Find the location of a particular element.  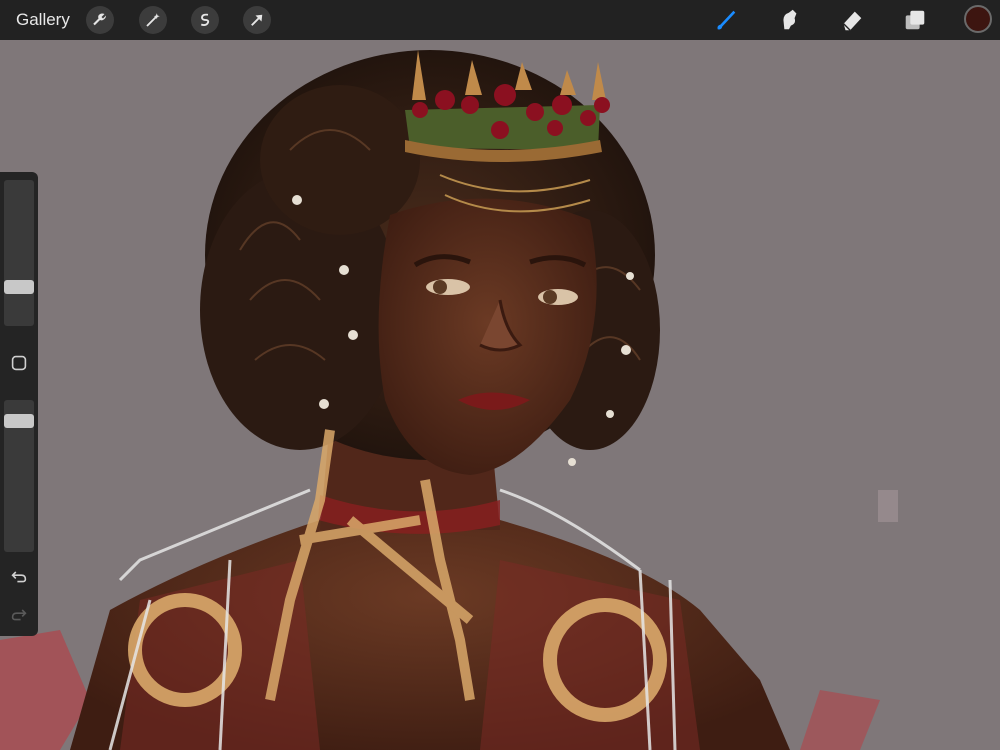

wrench-icon is located at coordinates (99, 19).